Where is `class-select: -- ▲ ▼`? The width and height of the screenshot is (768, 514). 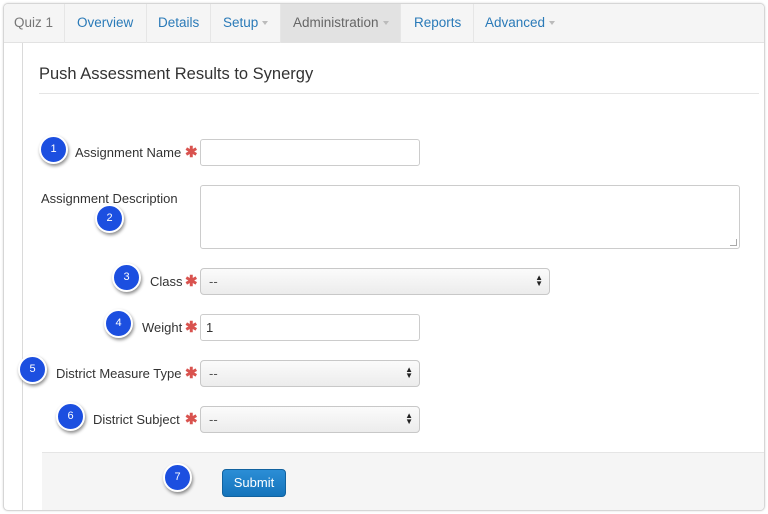
class-select: -- ▲ ▼ is located at coordinates (375, 281).